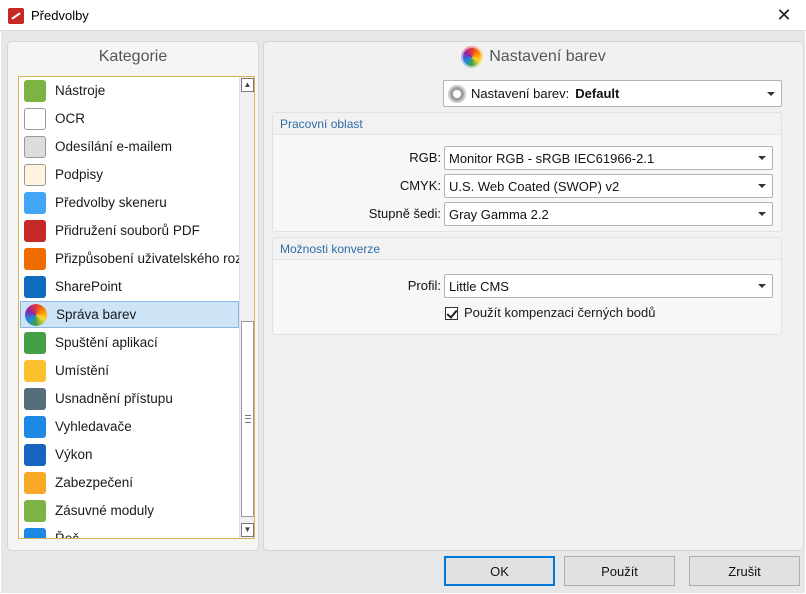 The width and height of the screenshot is (806, 594). I want to click on category-item-scanner: Předvolby skeneru, so click(129, 202).